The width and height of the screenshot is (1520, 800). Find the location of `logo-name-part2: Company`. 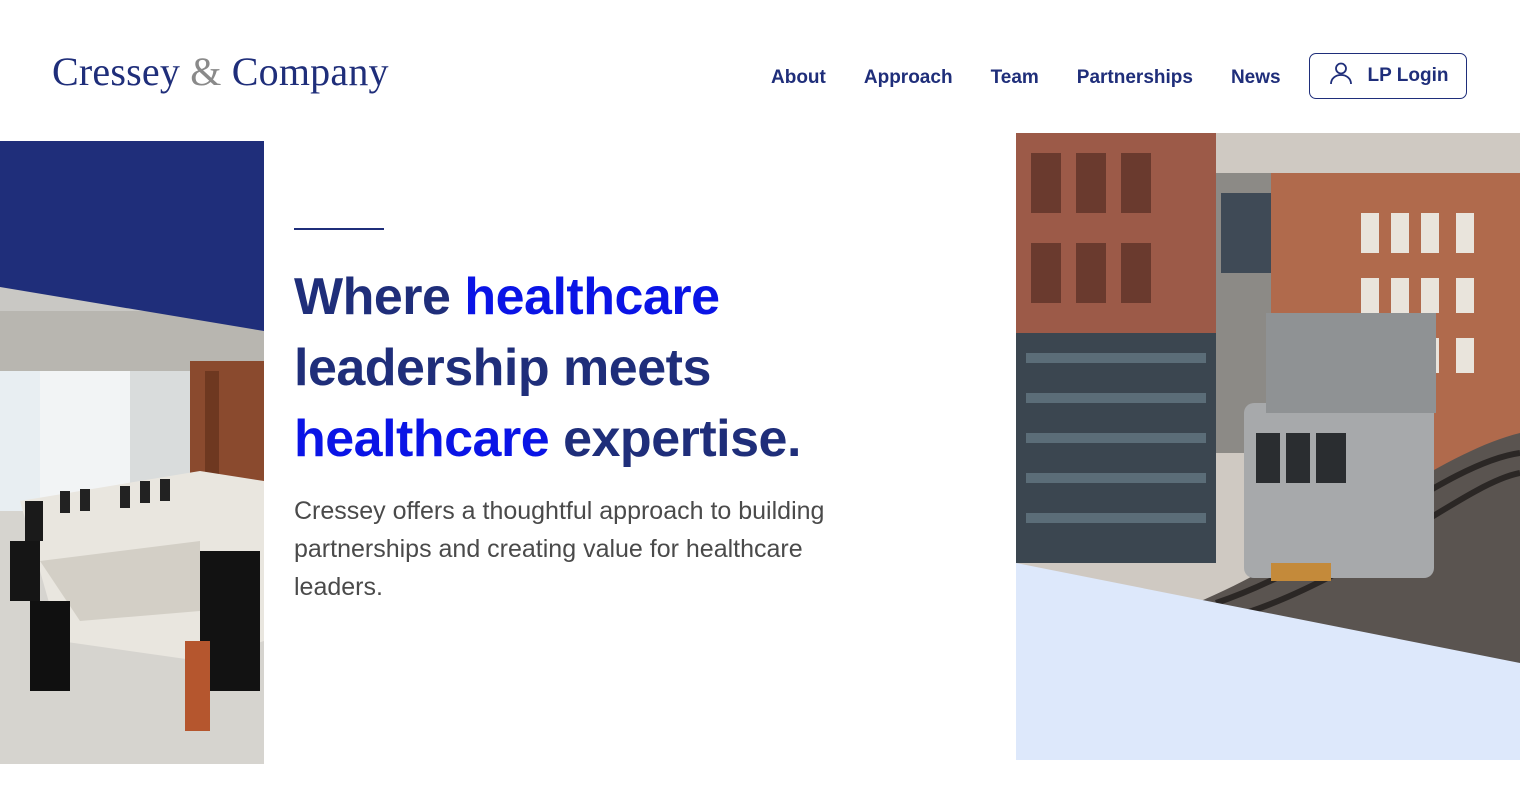

logo-name-part2: Company is located at coordinates (310, 71).